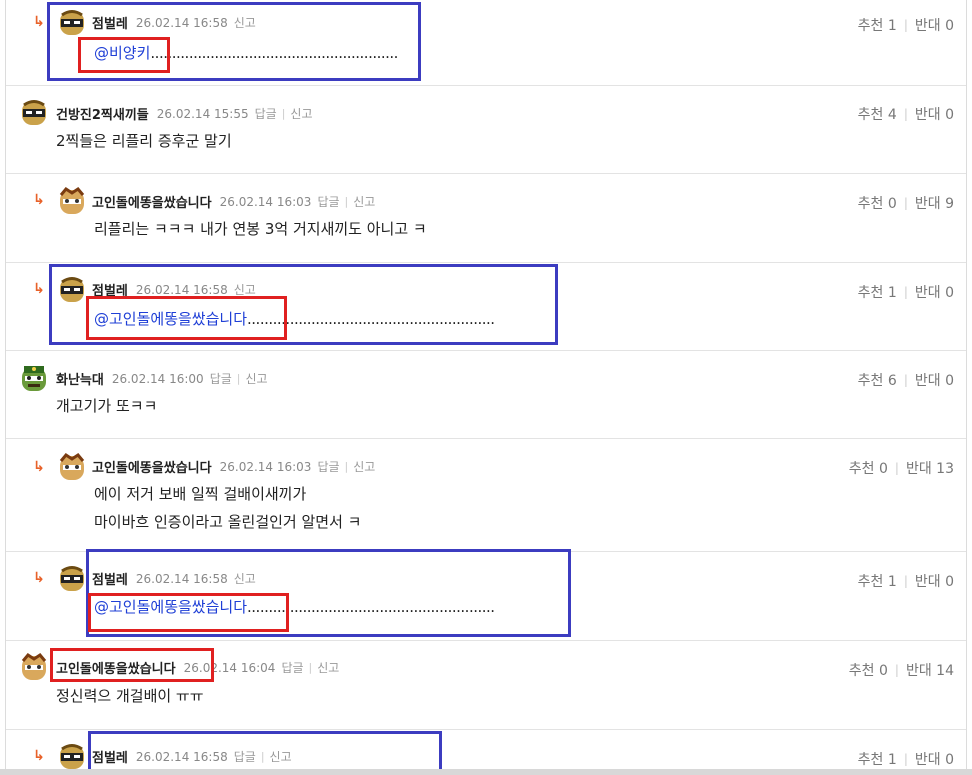  What do you see at coordinates (202, 113) in the screenshot?
I see `comment-date: 26.02.14 15:55` at bounding box center [202, 113].